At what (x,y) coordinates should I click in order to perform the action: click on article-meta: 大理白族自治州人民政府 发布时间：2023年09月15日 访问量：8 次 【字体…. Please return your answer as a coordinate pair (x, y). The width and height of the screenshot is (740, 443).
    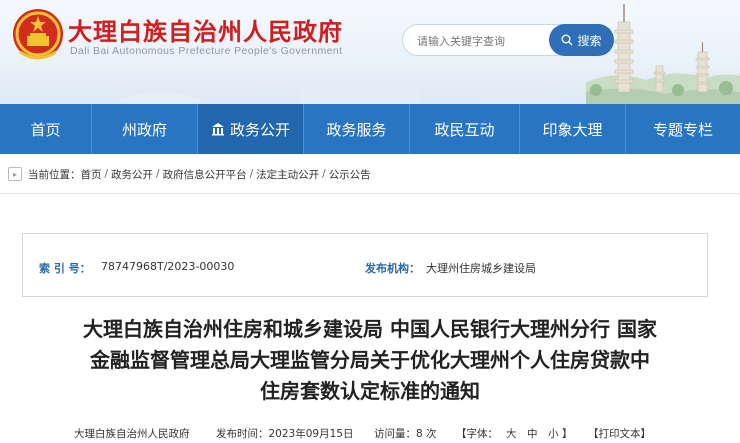
    Looking at the image, I should click on (370, 433).